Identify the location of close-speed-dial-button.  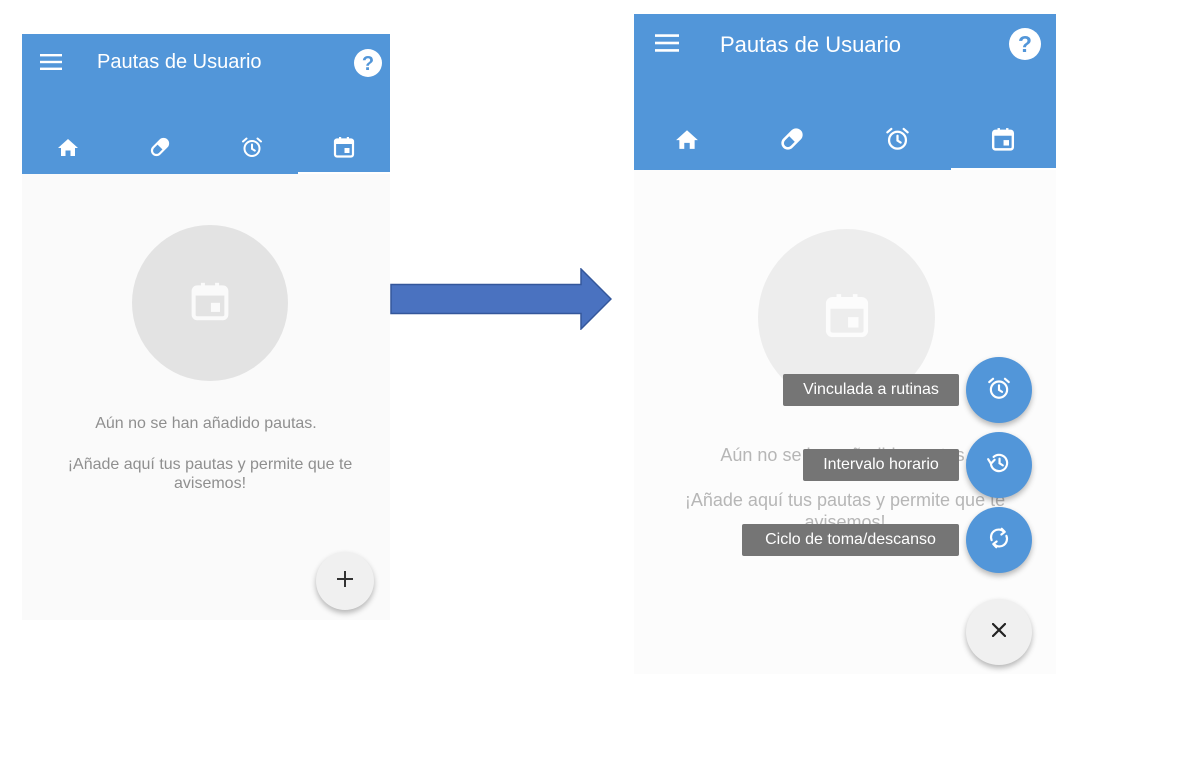
(999, 632).